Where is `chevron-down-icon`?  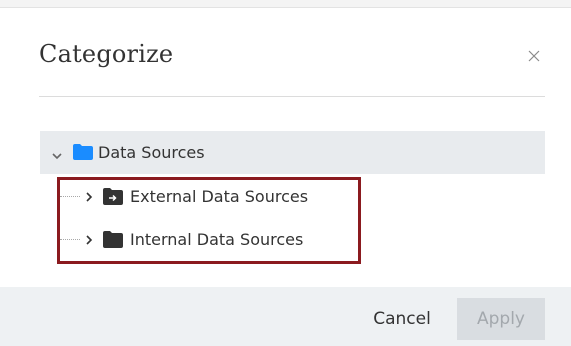
chevron-down-icon is located at coordinates (57, 156).